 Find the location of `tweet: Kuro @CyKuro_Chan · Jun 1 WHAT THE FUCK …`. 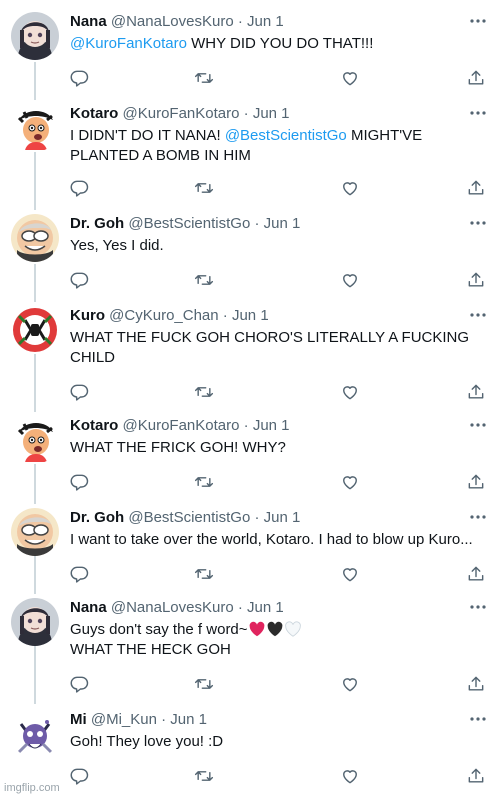

tweet: Kuro @CyKuro_Chan · Jun 1 WHAT THE FUCK … is located at coordinates (250, 356).